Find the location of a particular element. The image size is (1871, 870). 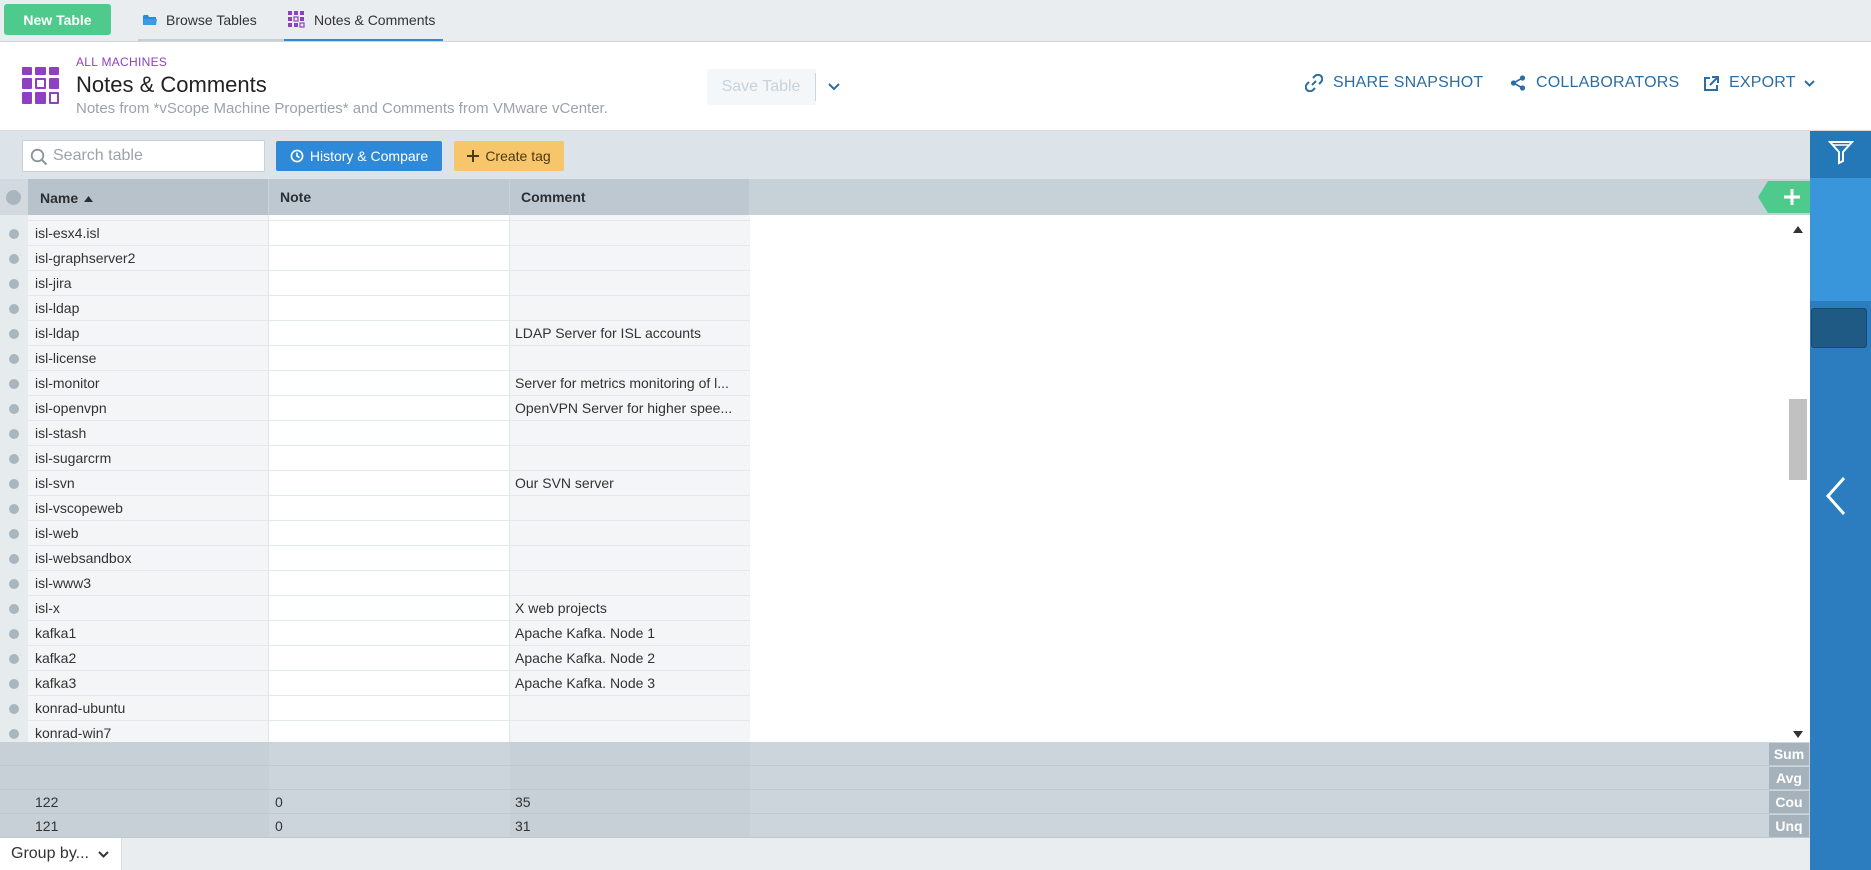

table-row: isl-esx4.isl is located at coordinates (375, 233).